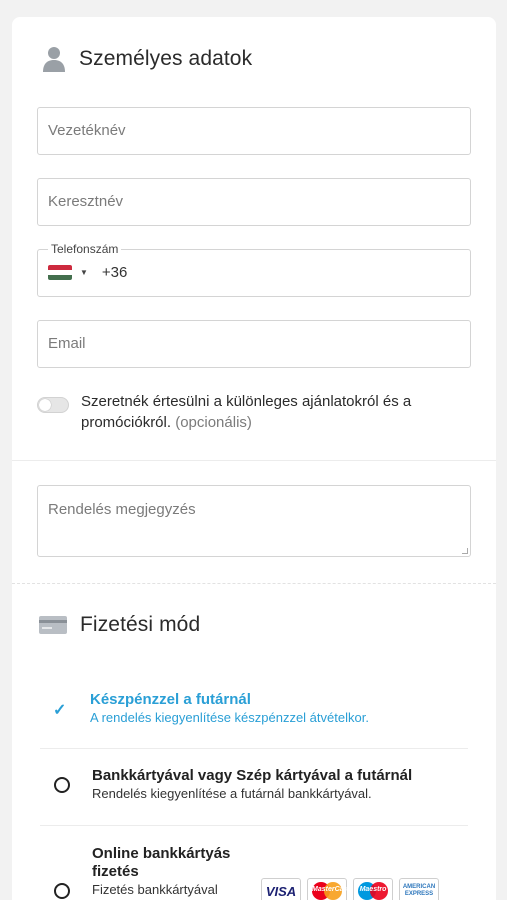 The height and width of the screenshot is (900, 507). What do you see at coordinates (122, 509) in the screenshot?
I see `order-note-placeholder: Rendelés megjegyzés` at bounding box center [122, 509].